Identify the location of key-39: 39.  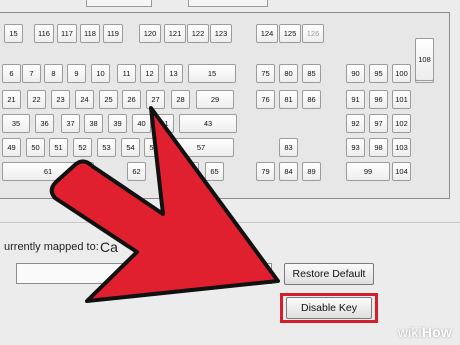
(117, 123).